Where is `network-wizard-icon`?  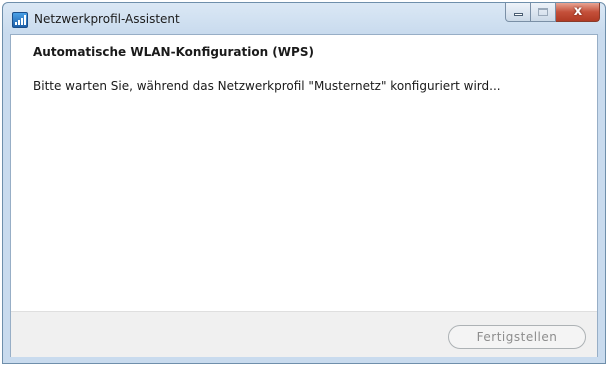
network-wizard-icon is located at coordinates (20, 20).